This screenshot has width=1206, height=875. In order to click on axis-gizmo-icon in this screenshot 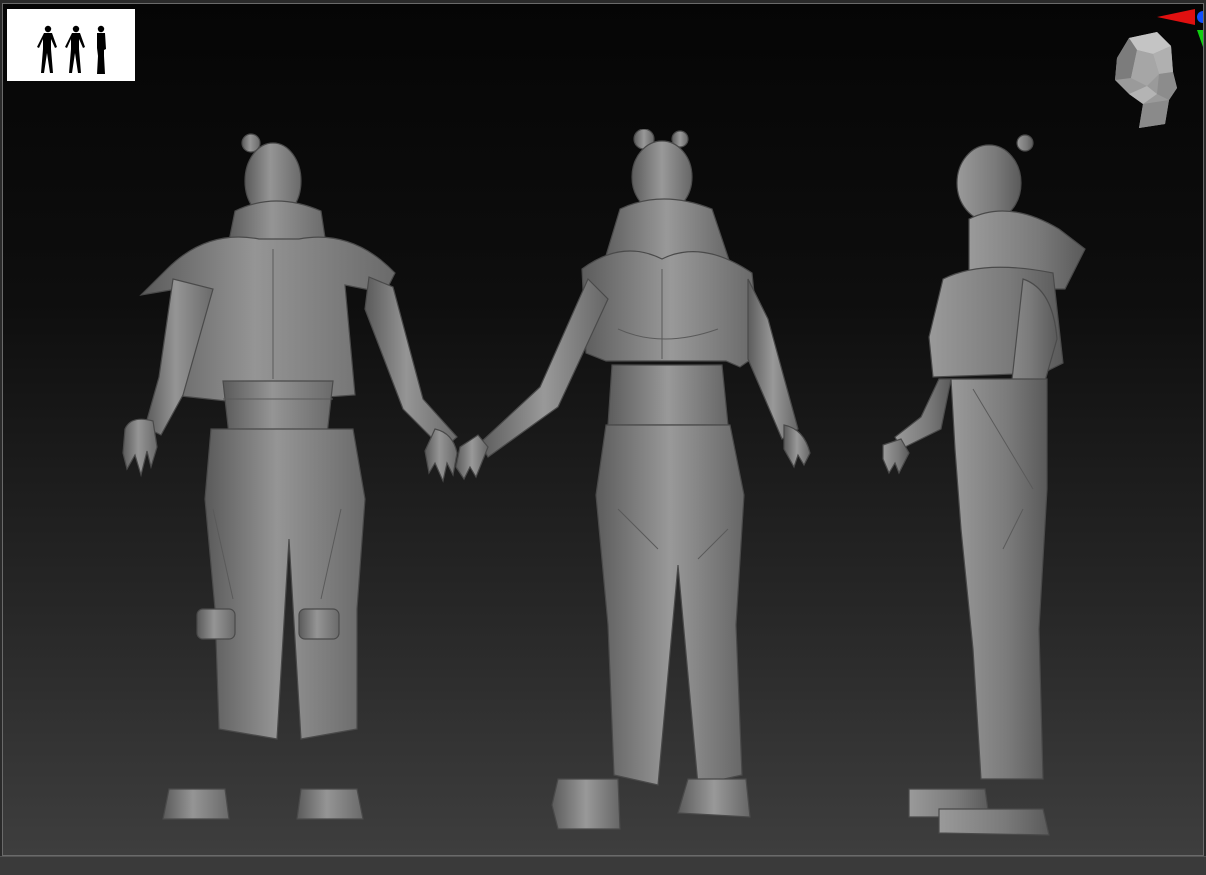, I will do `click(1180, 28)`.